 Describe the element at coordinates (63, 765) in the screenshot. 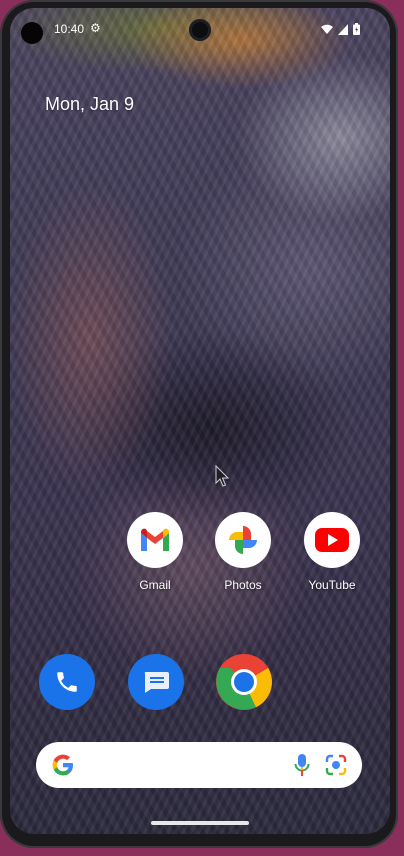

I see `google-g-icon` at that location.